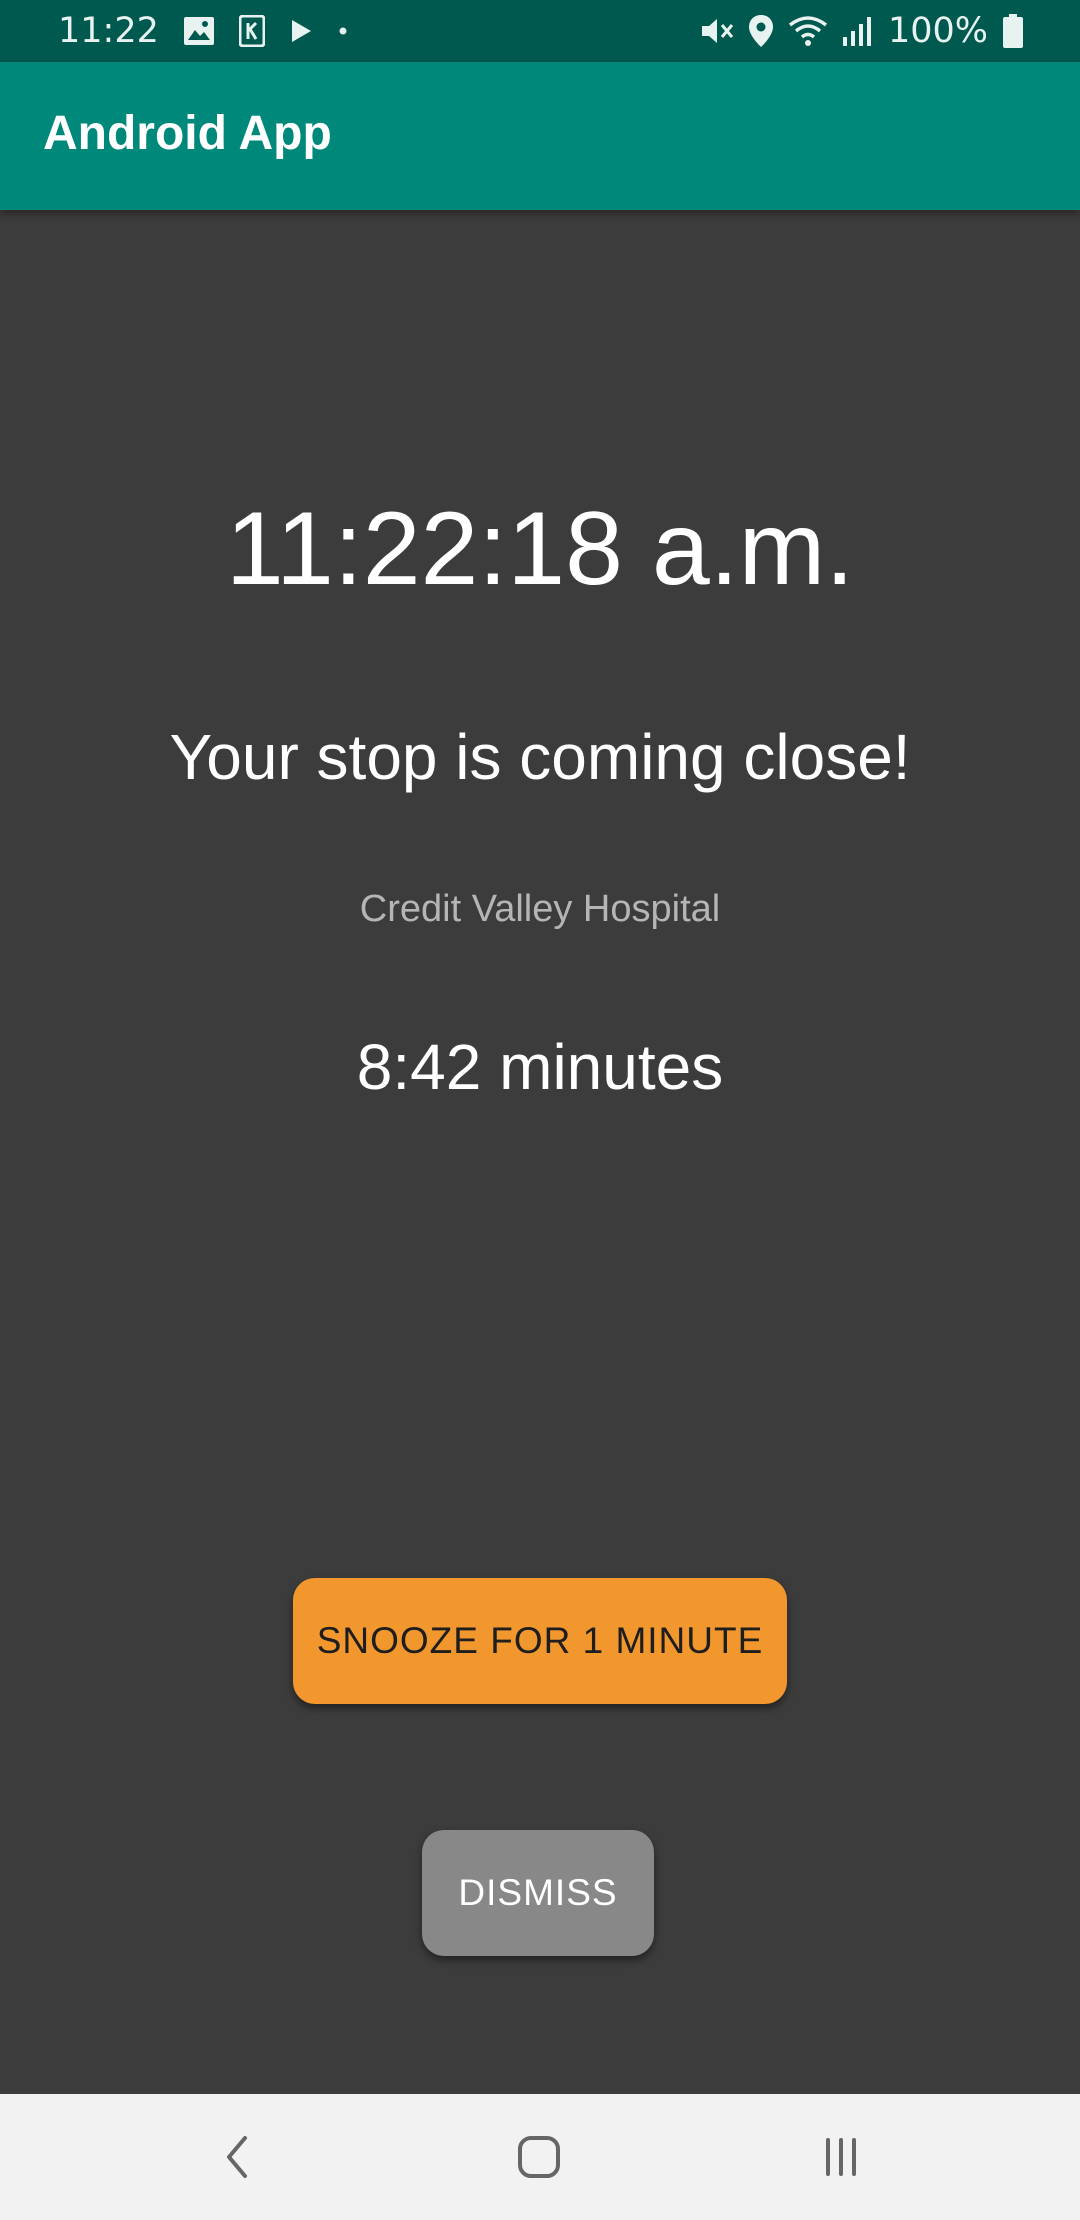  What do you see at coordinates (538, 1893) in the screenshot?
I see `dismiss-button: DISMISS` at bounding box center [538, 1893].